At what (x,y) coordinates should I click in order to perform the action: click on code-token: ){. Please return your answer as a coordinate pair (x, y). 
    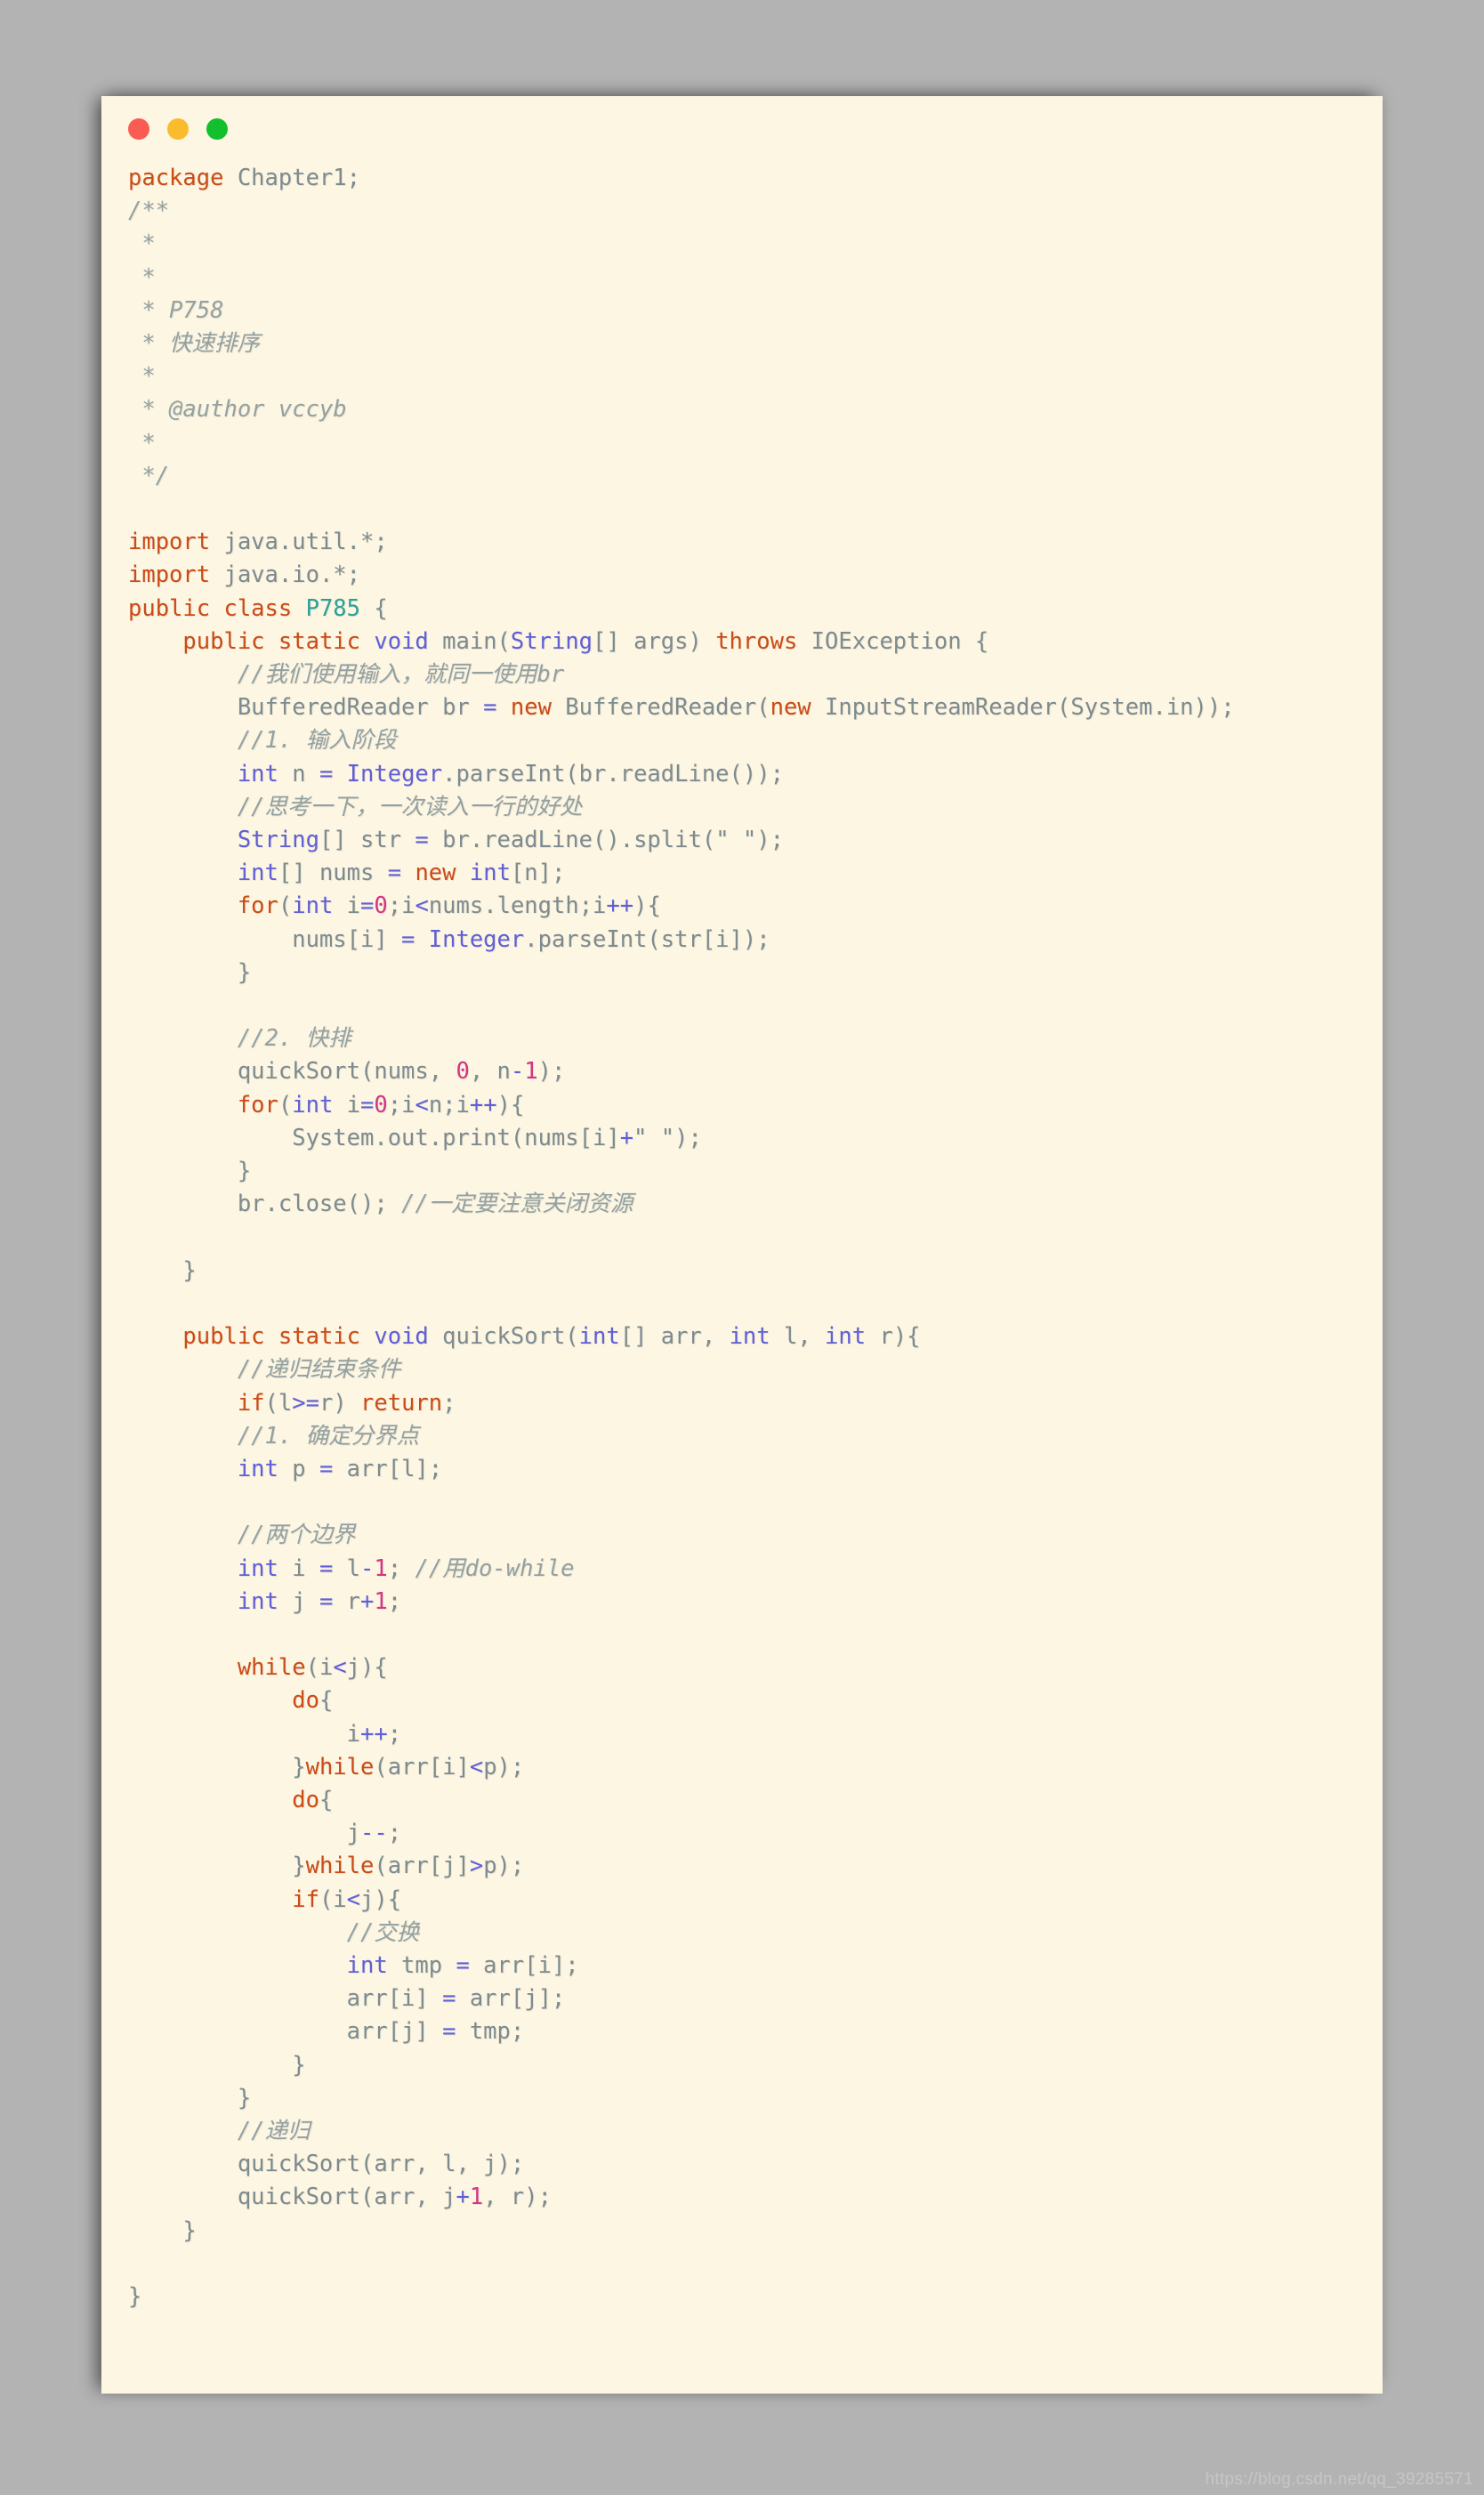
    Looking at the image, I should click on (510, 1105).